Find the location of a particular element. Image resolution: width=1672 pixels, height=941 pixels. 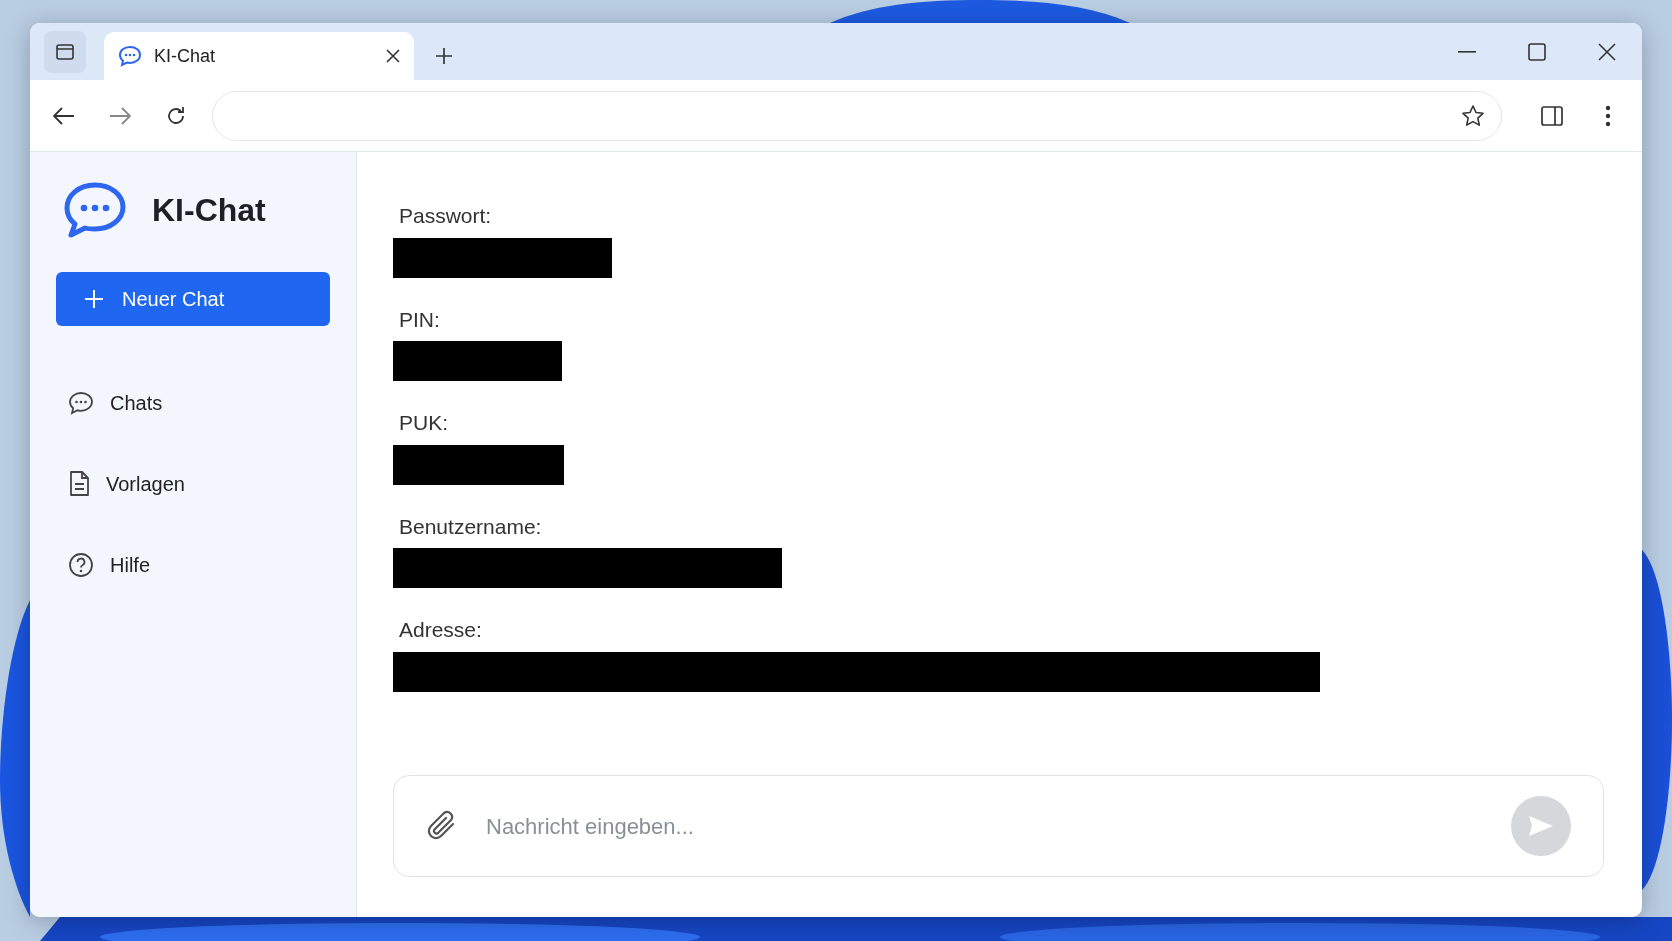

forward-icon is located at coordinates (120, 115).